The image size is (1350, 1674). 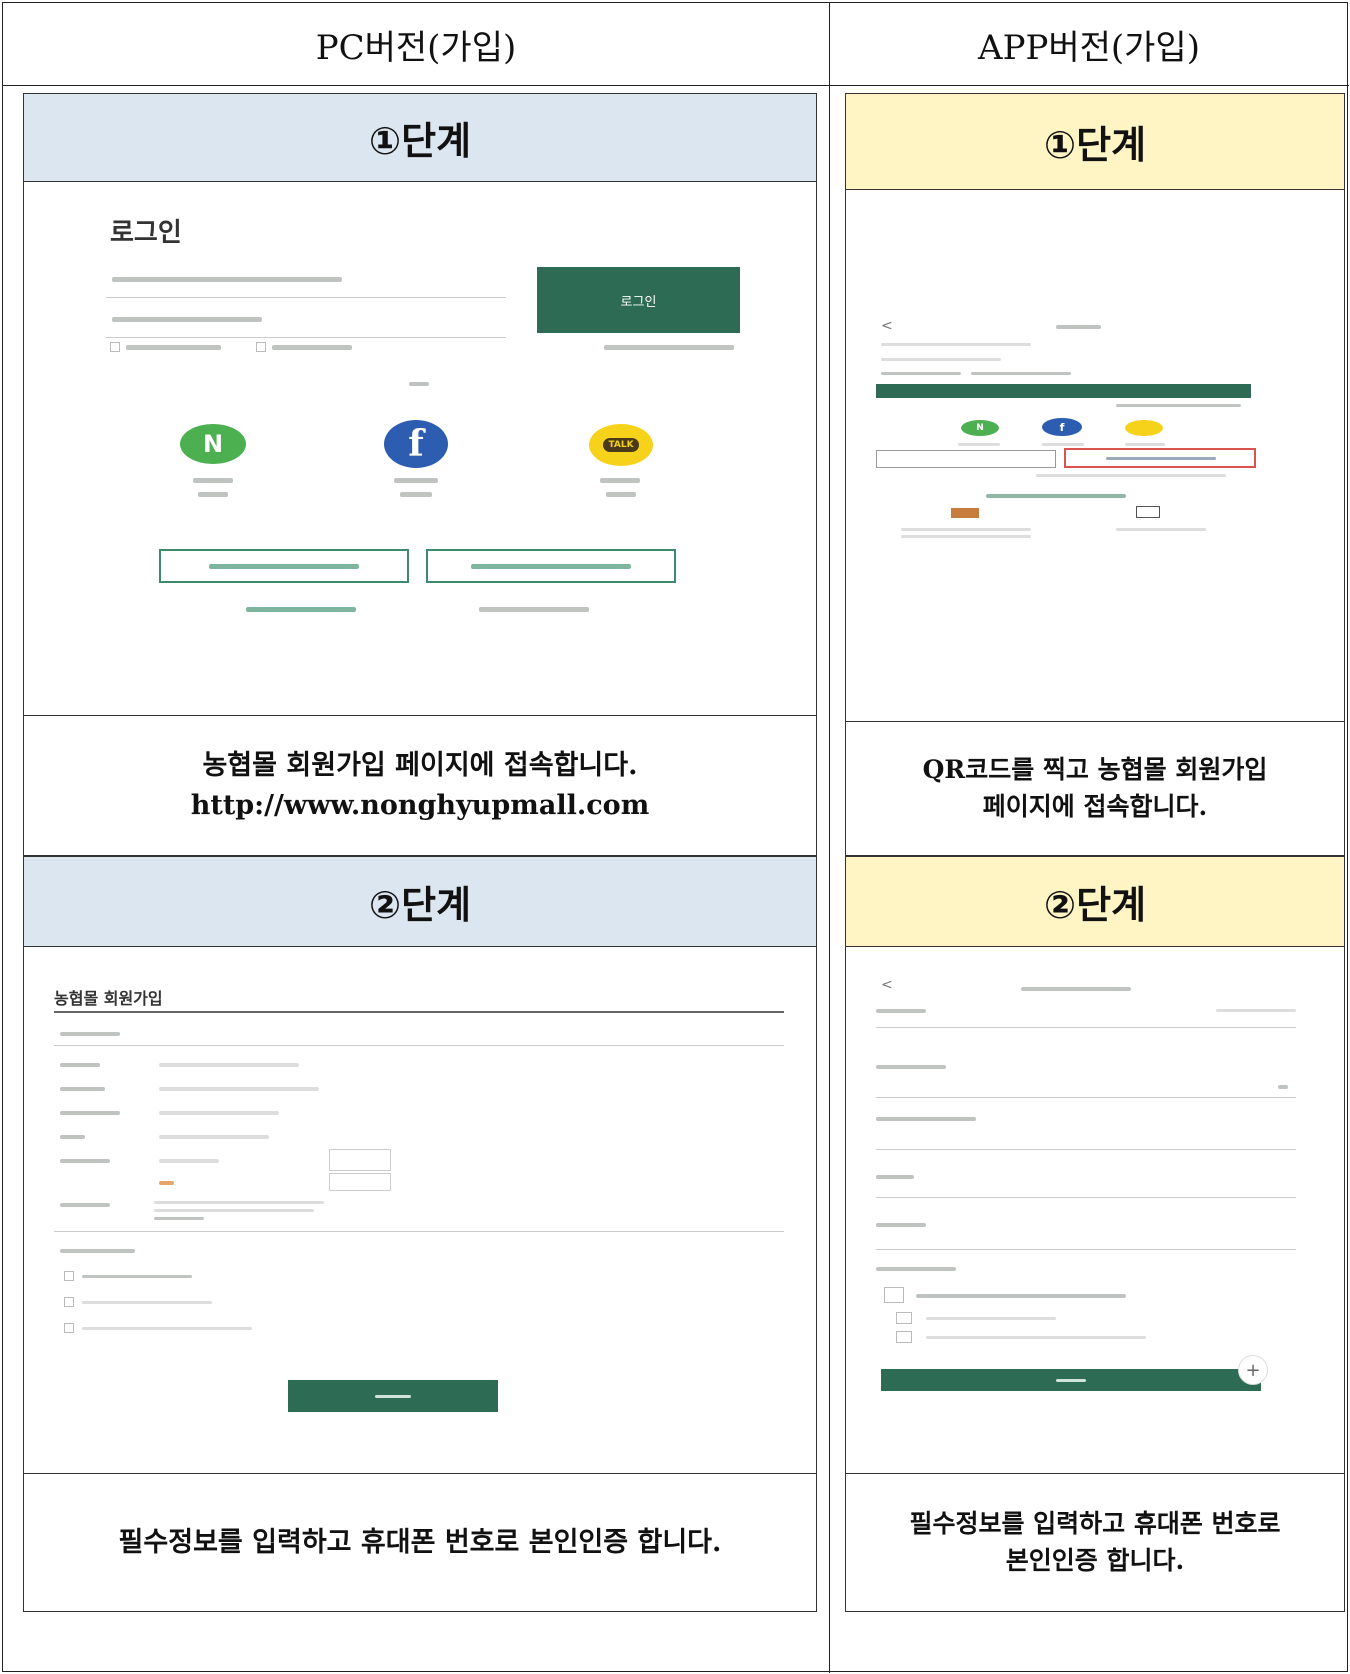 What do you see at coordinates (419, 1012) in the screenshot?
I see `title-underline` at bounding box center [419, 1012].